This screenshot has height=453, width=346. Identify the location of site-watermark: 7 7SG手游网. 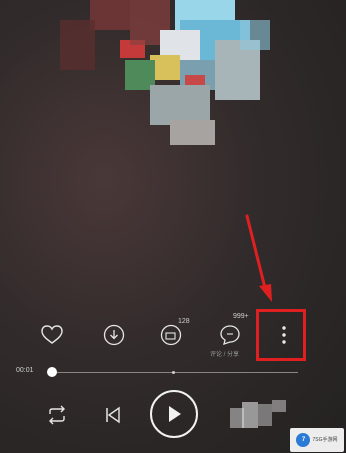
(317, 440).